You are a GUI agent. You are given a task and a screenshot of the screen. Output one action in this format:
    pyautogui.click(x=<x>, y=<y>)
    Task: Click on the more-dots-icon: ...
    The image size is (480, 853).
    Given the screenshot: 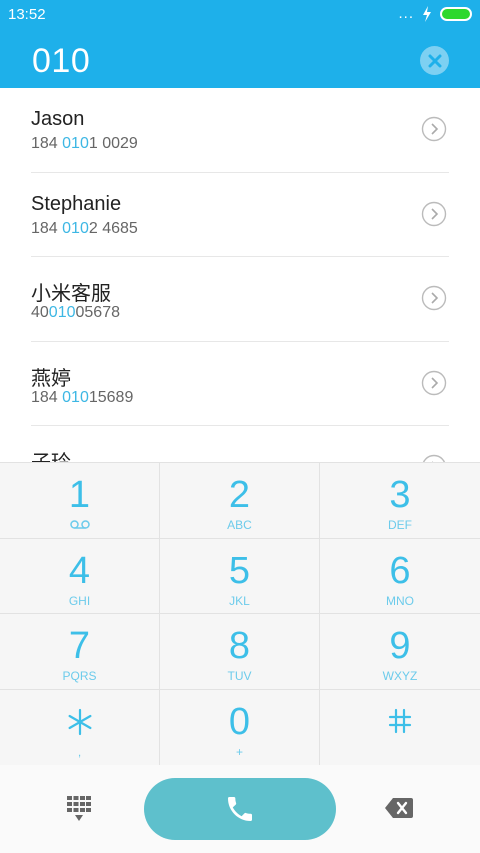 What is the action you would take?
    pyautogui.click(x=406, y=13)
    